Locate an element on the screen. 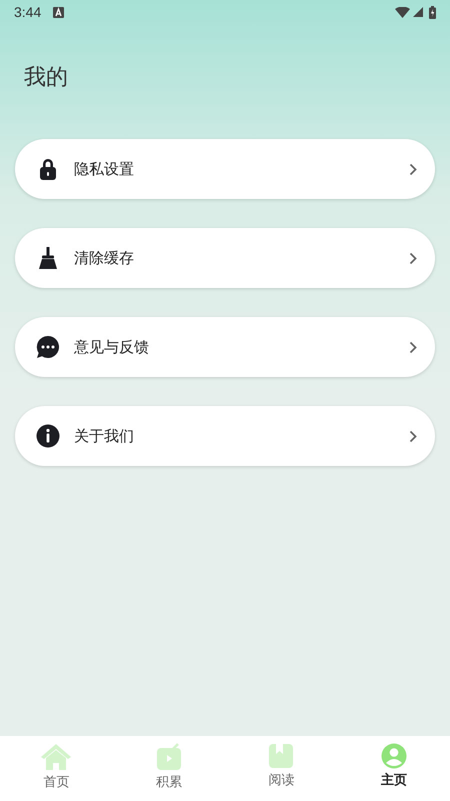  menu-item: 清除缓存 is located at coordinates (225, 258).